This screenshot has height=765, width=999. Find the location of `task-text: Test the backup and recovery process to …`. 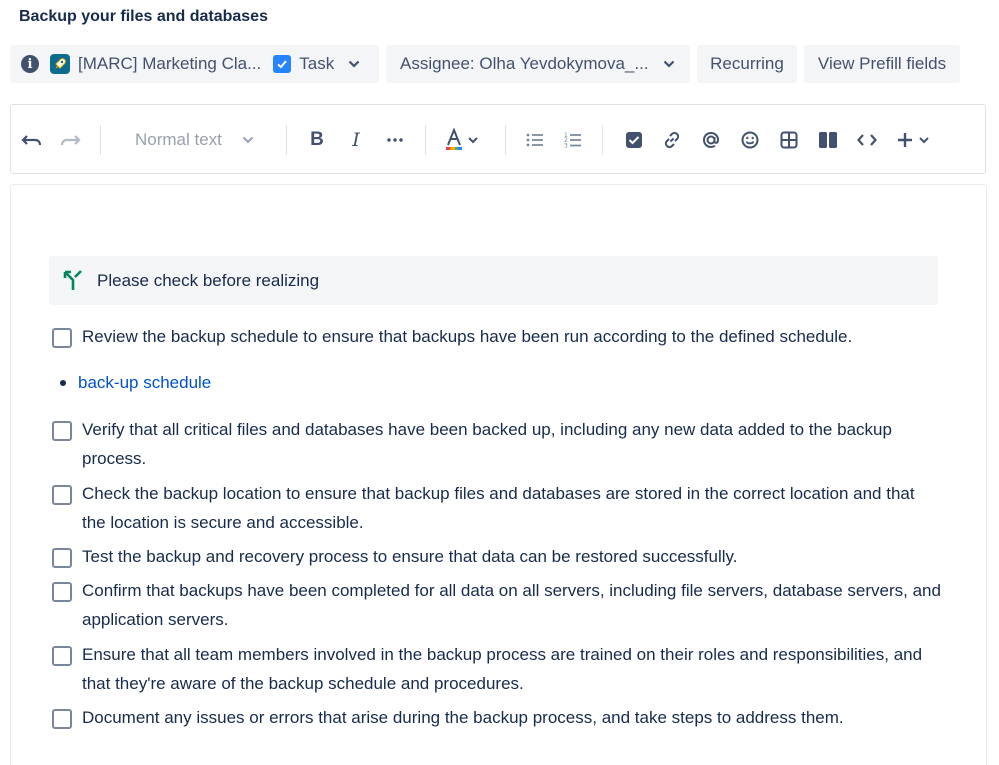

task-text: Test the backup and recovery process to … is located at coordinates (410, 556).